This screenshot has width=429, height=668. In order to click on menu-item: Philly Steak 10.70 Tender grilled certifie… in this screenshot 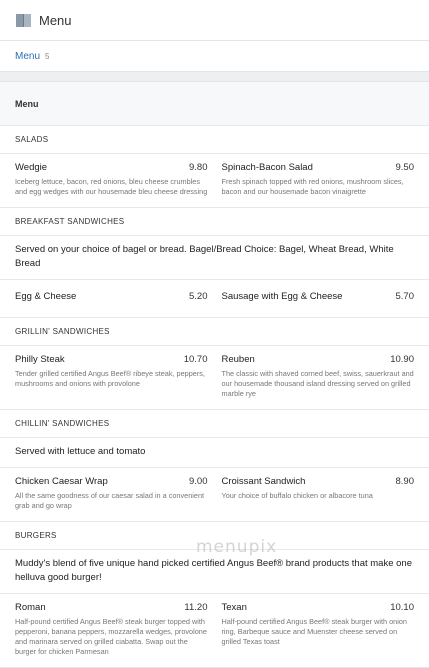, I will do `click(111, 376)`.